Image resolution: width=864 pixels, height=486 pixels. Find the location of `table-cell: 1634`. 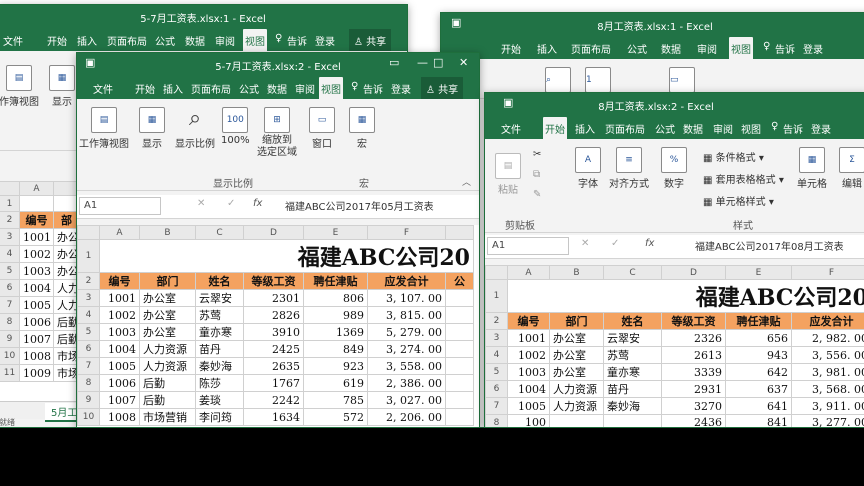

table-cell: 1634 is located at coordinates (273, 417).